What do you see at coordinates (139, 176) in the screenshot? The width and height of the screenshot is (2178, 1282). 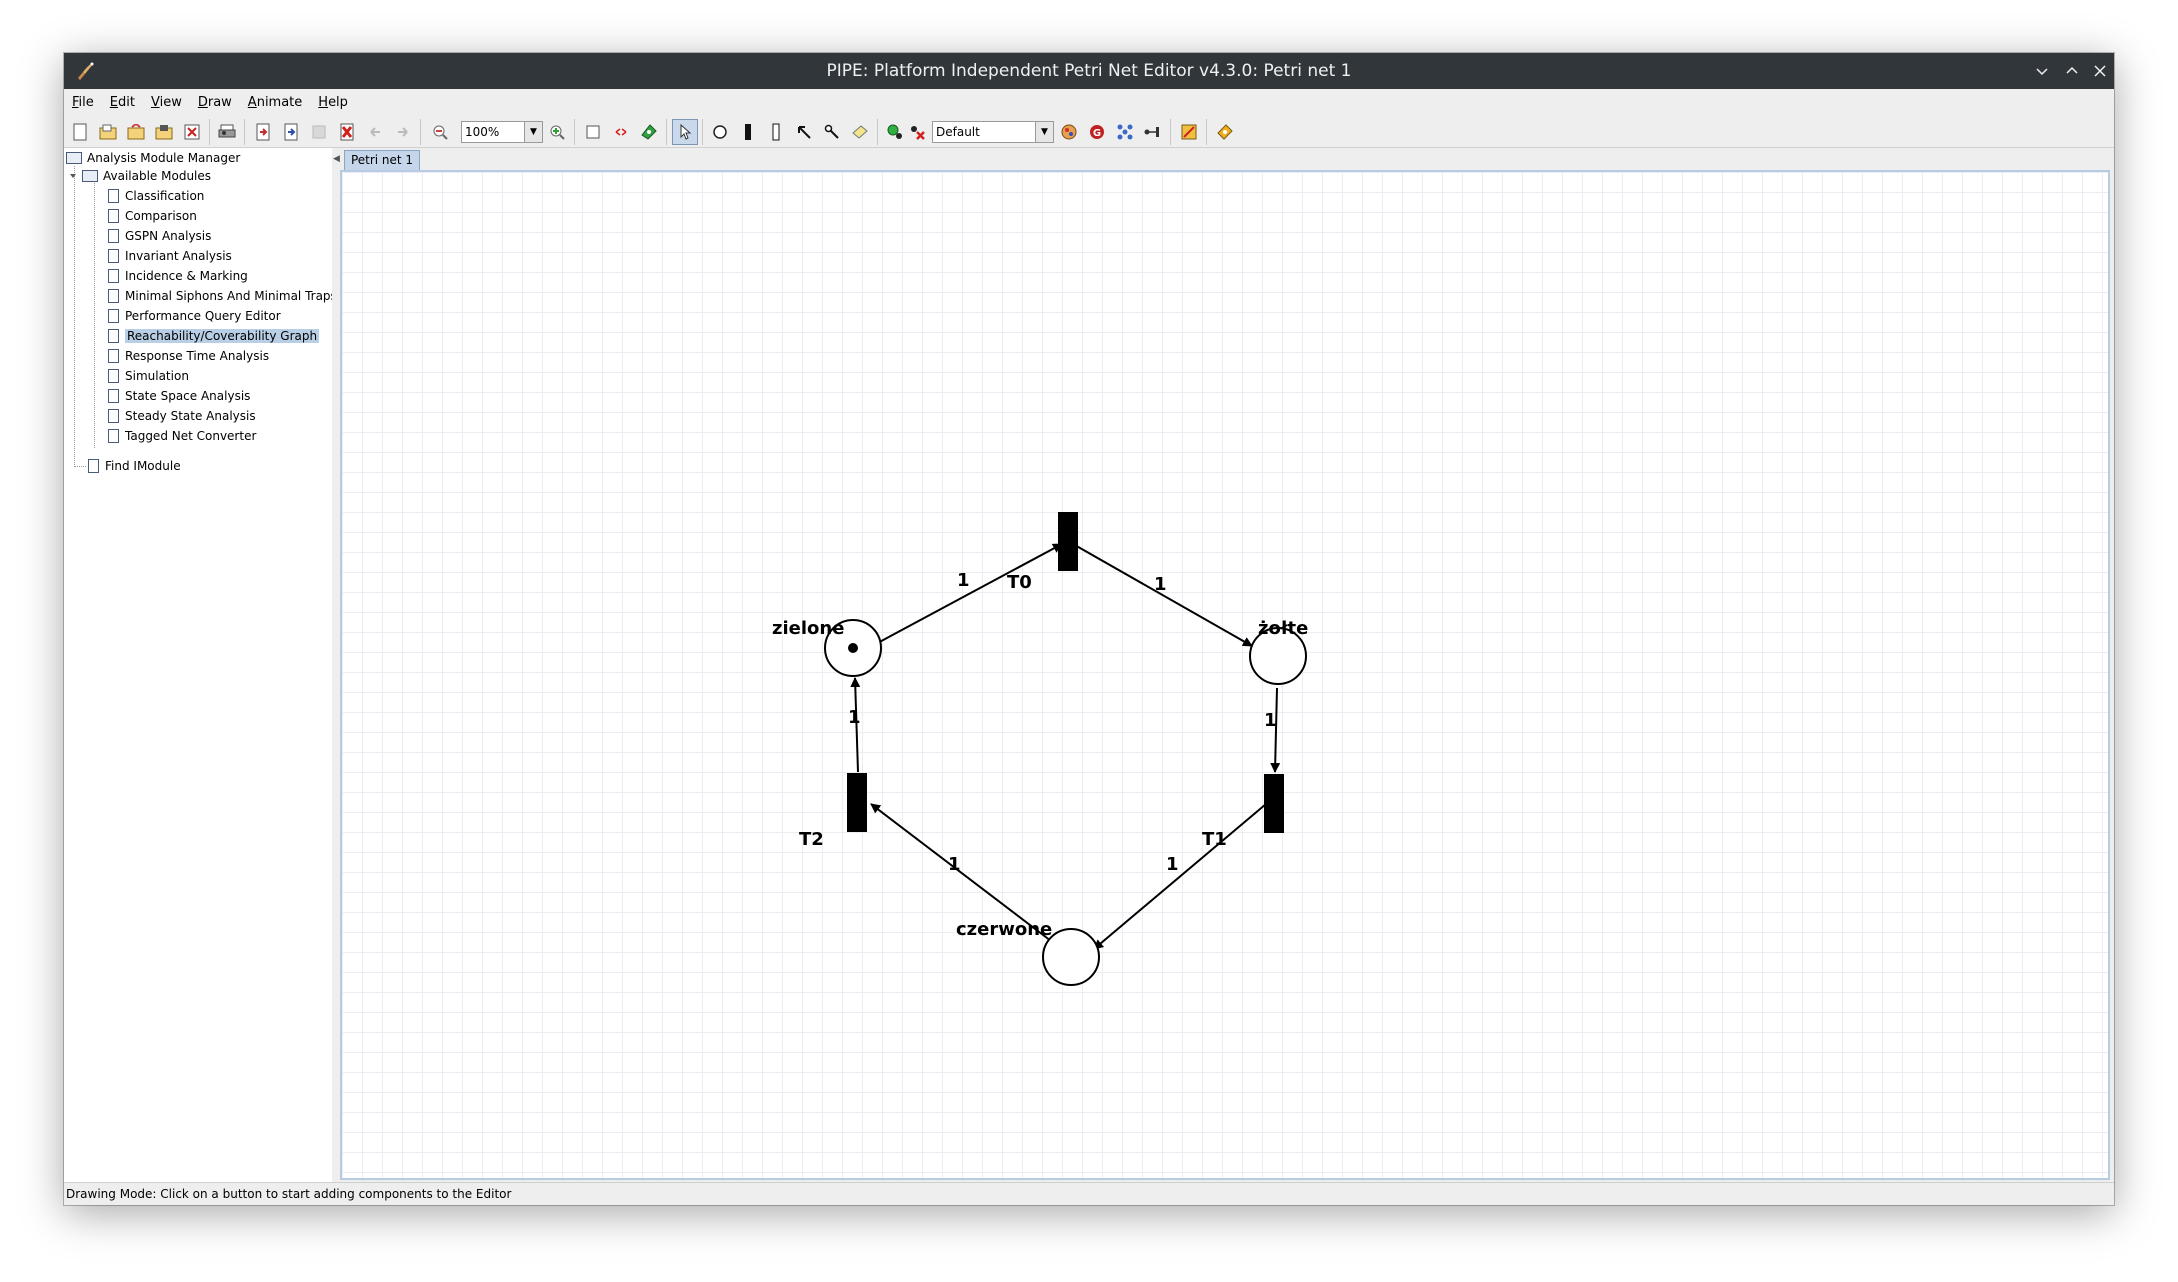 I see `tree-group-available-modules: Available Modules` at bounding box center [139, 176].